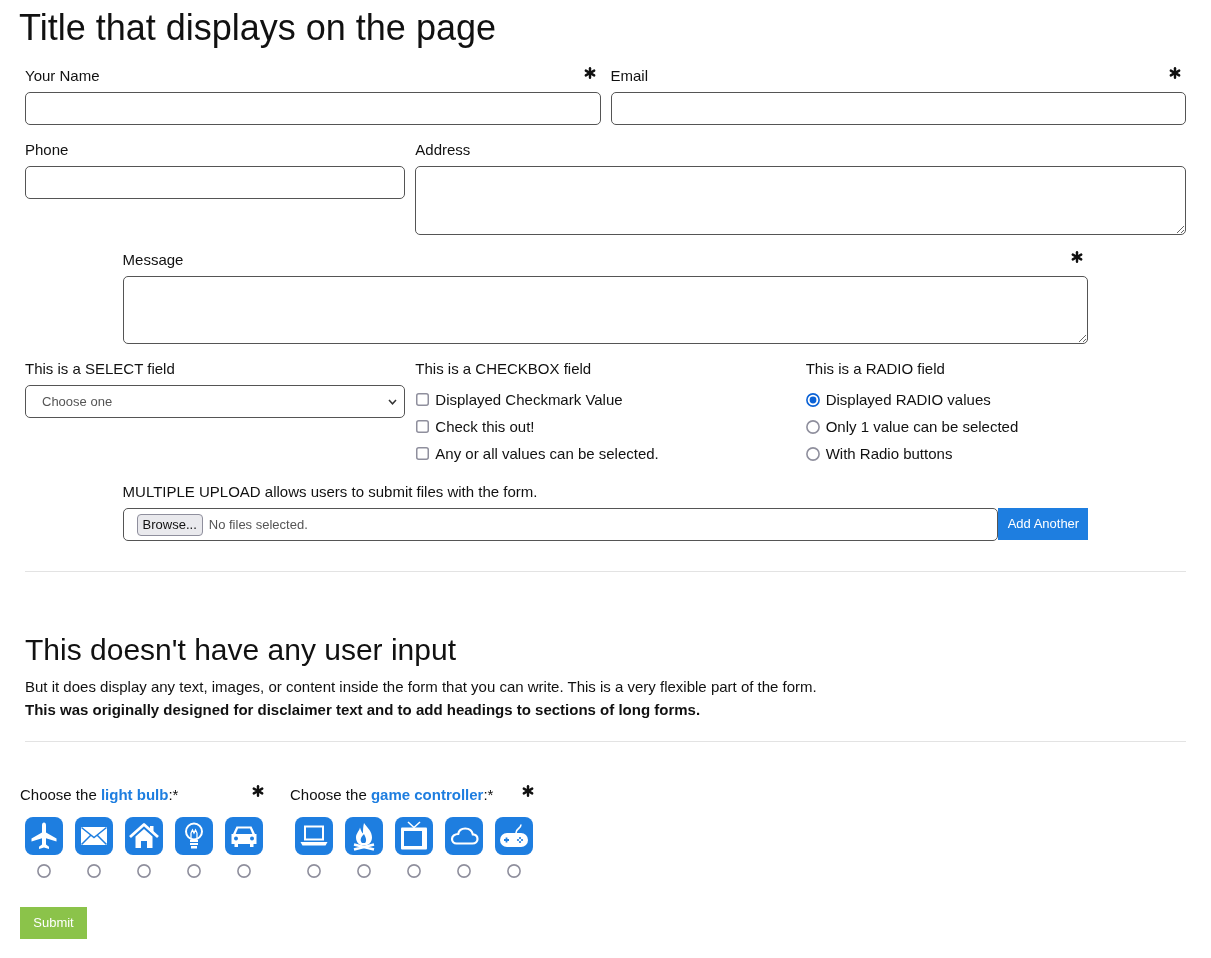 This screenshot has width=1211, height=958. Describe the element at coordinates (503, 369) in the screenshot. I see `field-label: This is a CHECKBOX field` at that location.